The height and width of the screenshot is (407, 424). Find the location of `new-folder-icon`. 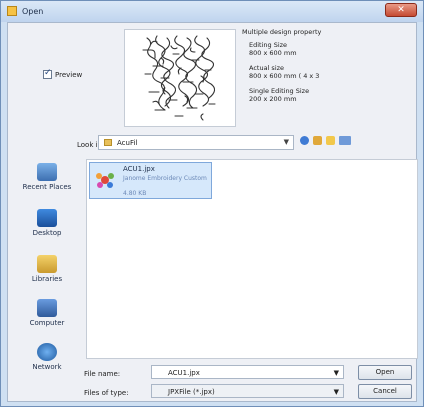

new-folder-icon is located at coordinates (330, 140).